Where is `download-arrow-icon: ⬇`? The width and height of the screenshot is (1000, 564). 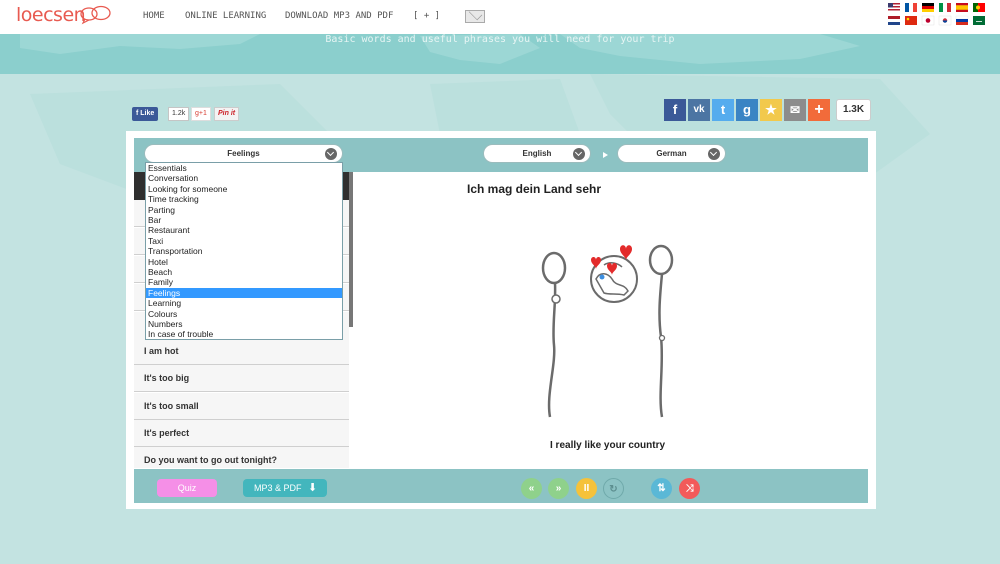 download-arrow-icon: ⬇ is located at coordinates (313, 488).